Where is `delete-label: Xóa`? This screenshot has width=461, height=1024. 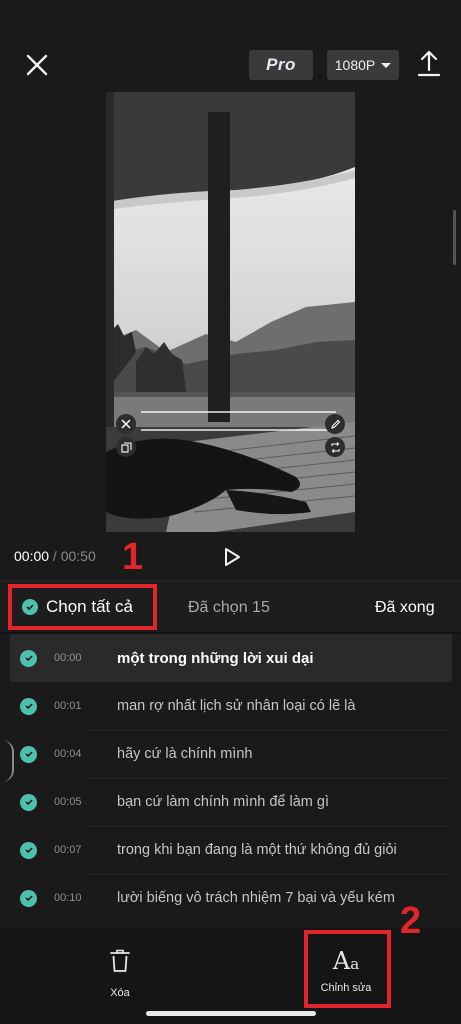
delete-label: Xóa is located at coordinates (120, 993).